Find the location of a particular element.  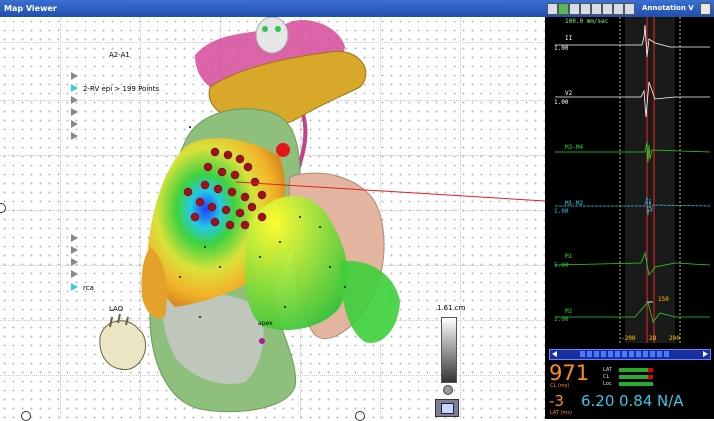

lat-units: LAT (ms) is located at coordinates (561, 413).